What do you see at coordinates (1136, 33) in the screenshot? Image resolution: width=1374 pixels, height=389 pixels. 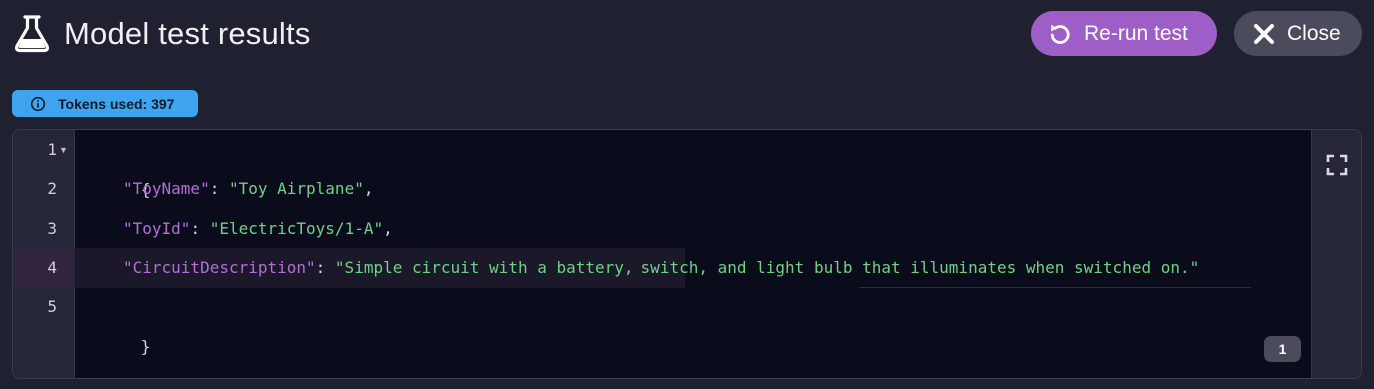 I see `rerun-test-label: Re-run test` at bounding box center [1136, 33].